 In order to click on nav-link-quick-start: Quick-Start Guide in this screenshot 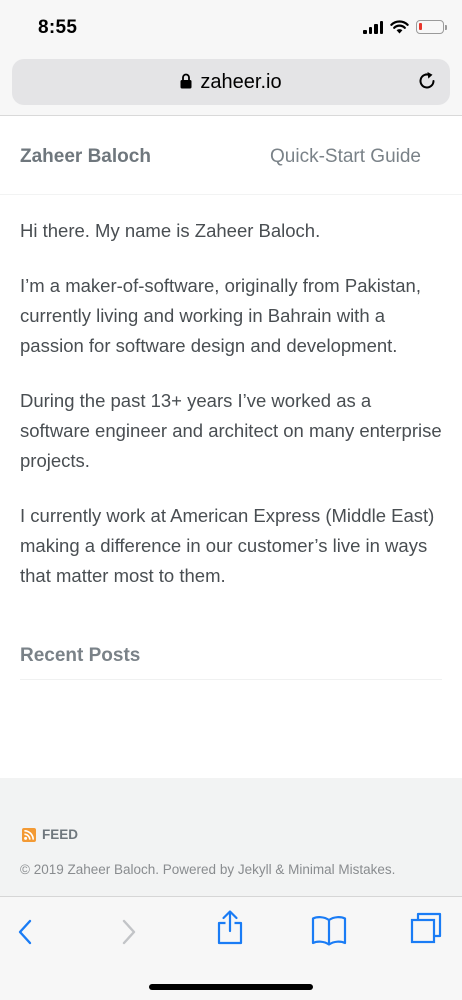, I will do `click(345, 157)`.